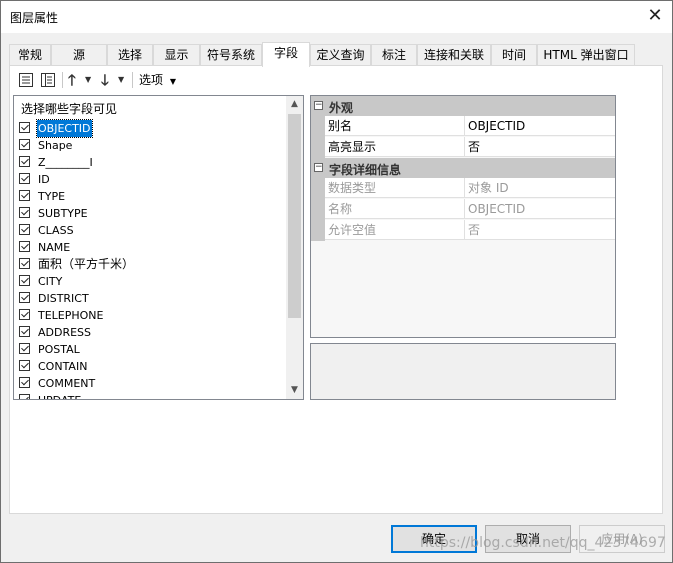  What do you see at coordinates (65, 332) in the screenshot?
I see `field-label: ADDRESS` at bounding box center [65, 332].